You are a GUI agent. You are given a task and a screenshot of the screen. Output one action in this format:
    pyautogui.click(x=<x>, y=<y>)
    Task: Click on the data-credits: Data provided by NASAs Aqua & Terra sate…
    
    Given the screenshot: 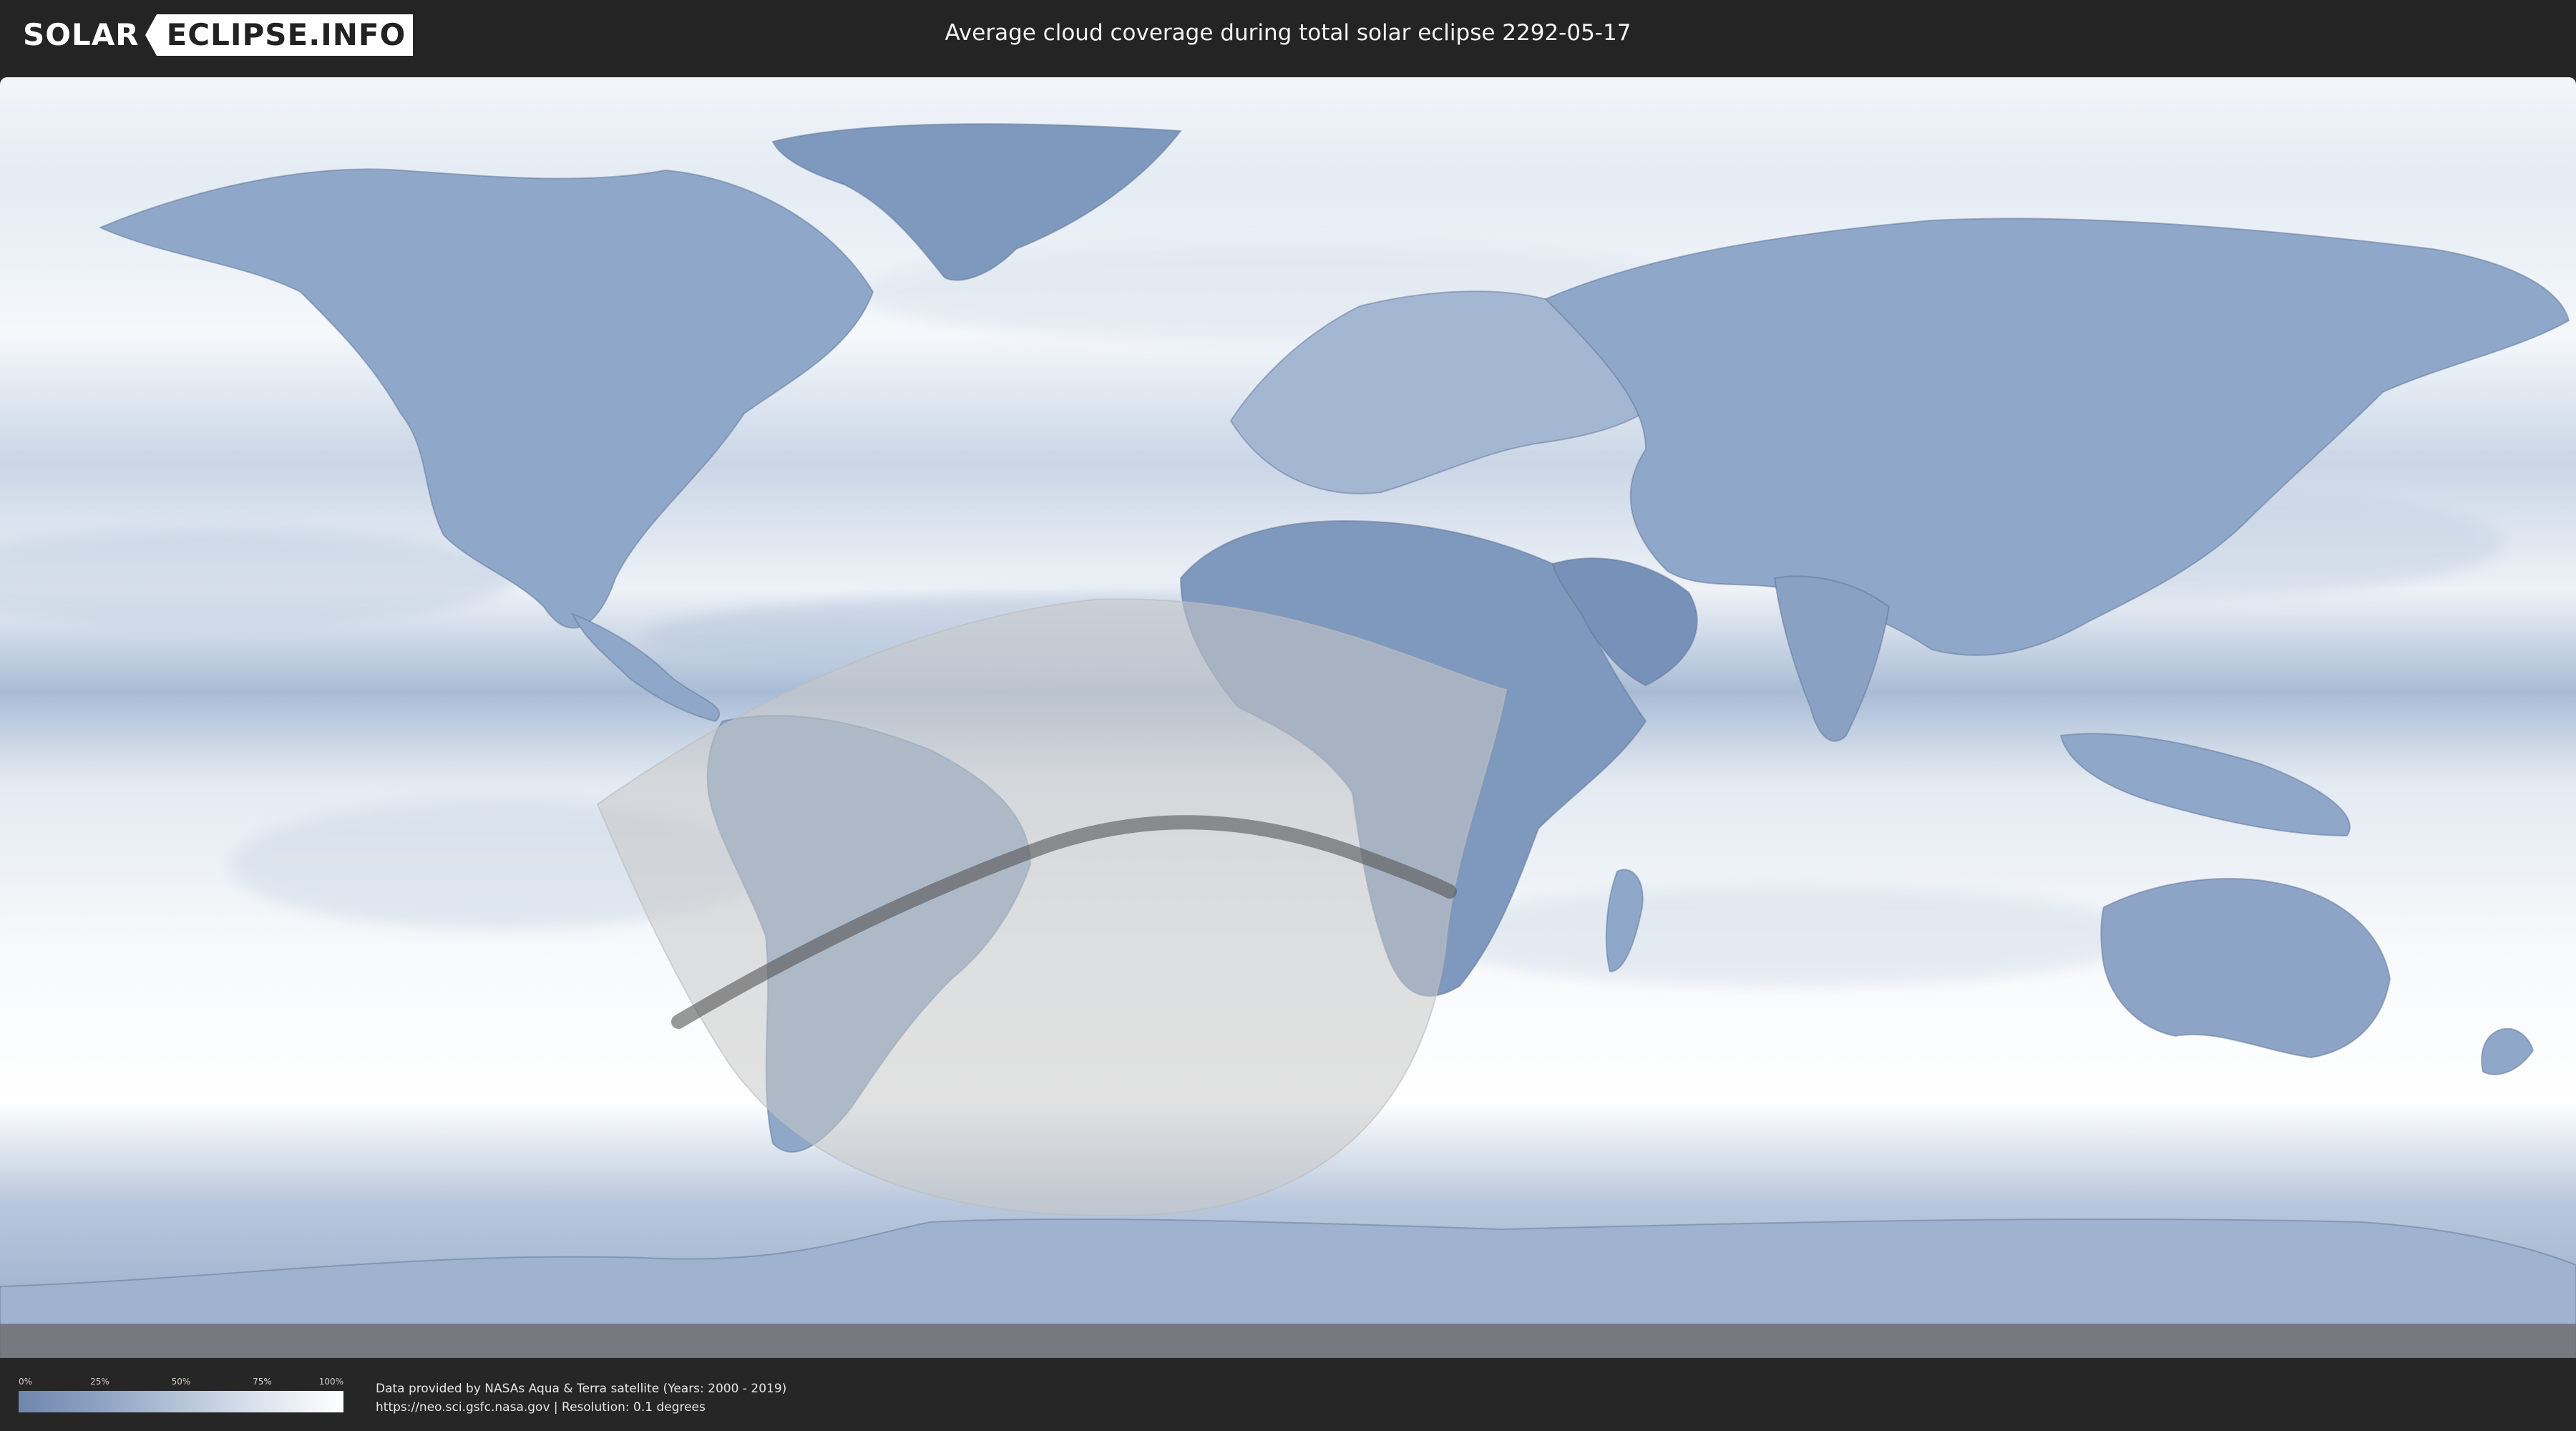 What is the action you would take?
    pyautogui.click(x=581, y=1398)
    